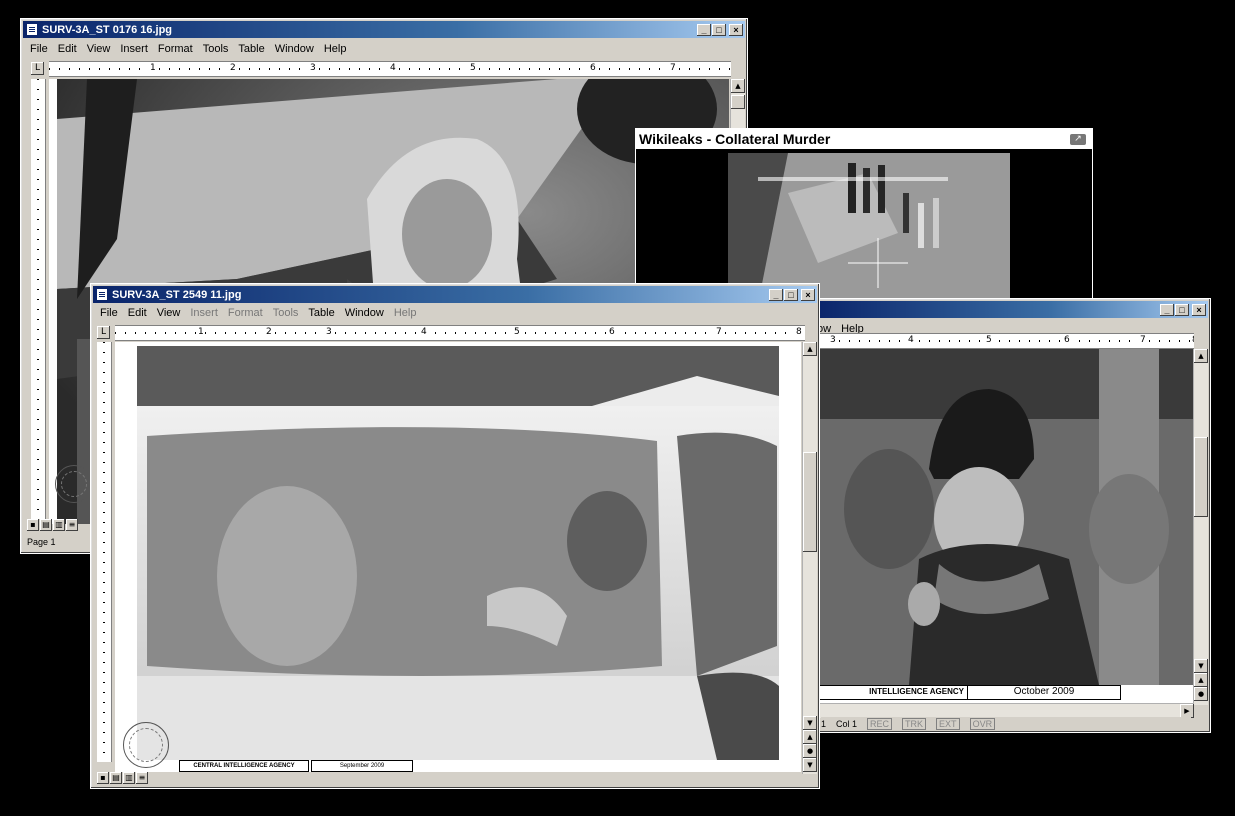 This screenshot has width=1235, height=816. I want to click on footer-agency: INTELLIGENCE AGENCY, so click(894, 692).